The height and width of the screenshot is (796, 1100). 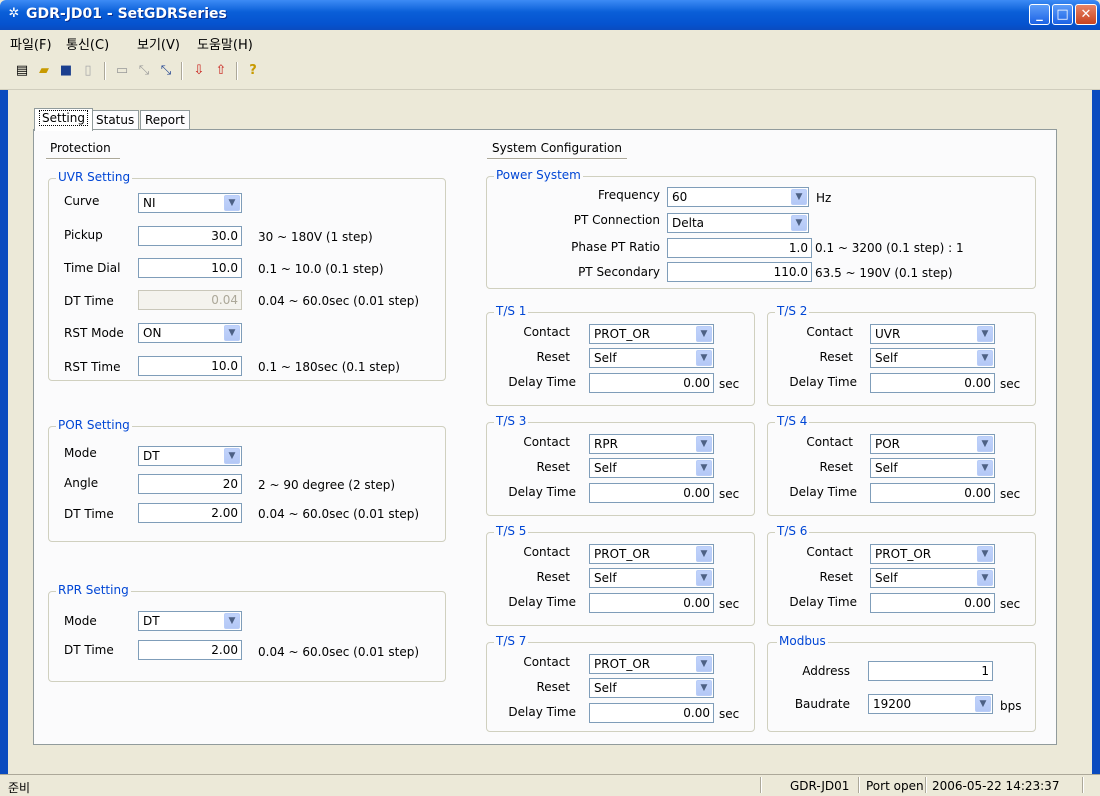 What do you see at coordinates (225, 43) in the screenshot?
I see `menu-help: 도움말(H)` at bounding box center [225, 43].